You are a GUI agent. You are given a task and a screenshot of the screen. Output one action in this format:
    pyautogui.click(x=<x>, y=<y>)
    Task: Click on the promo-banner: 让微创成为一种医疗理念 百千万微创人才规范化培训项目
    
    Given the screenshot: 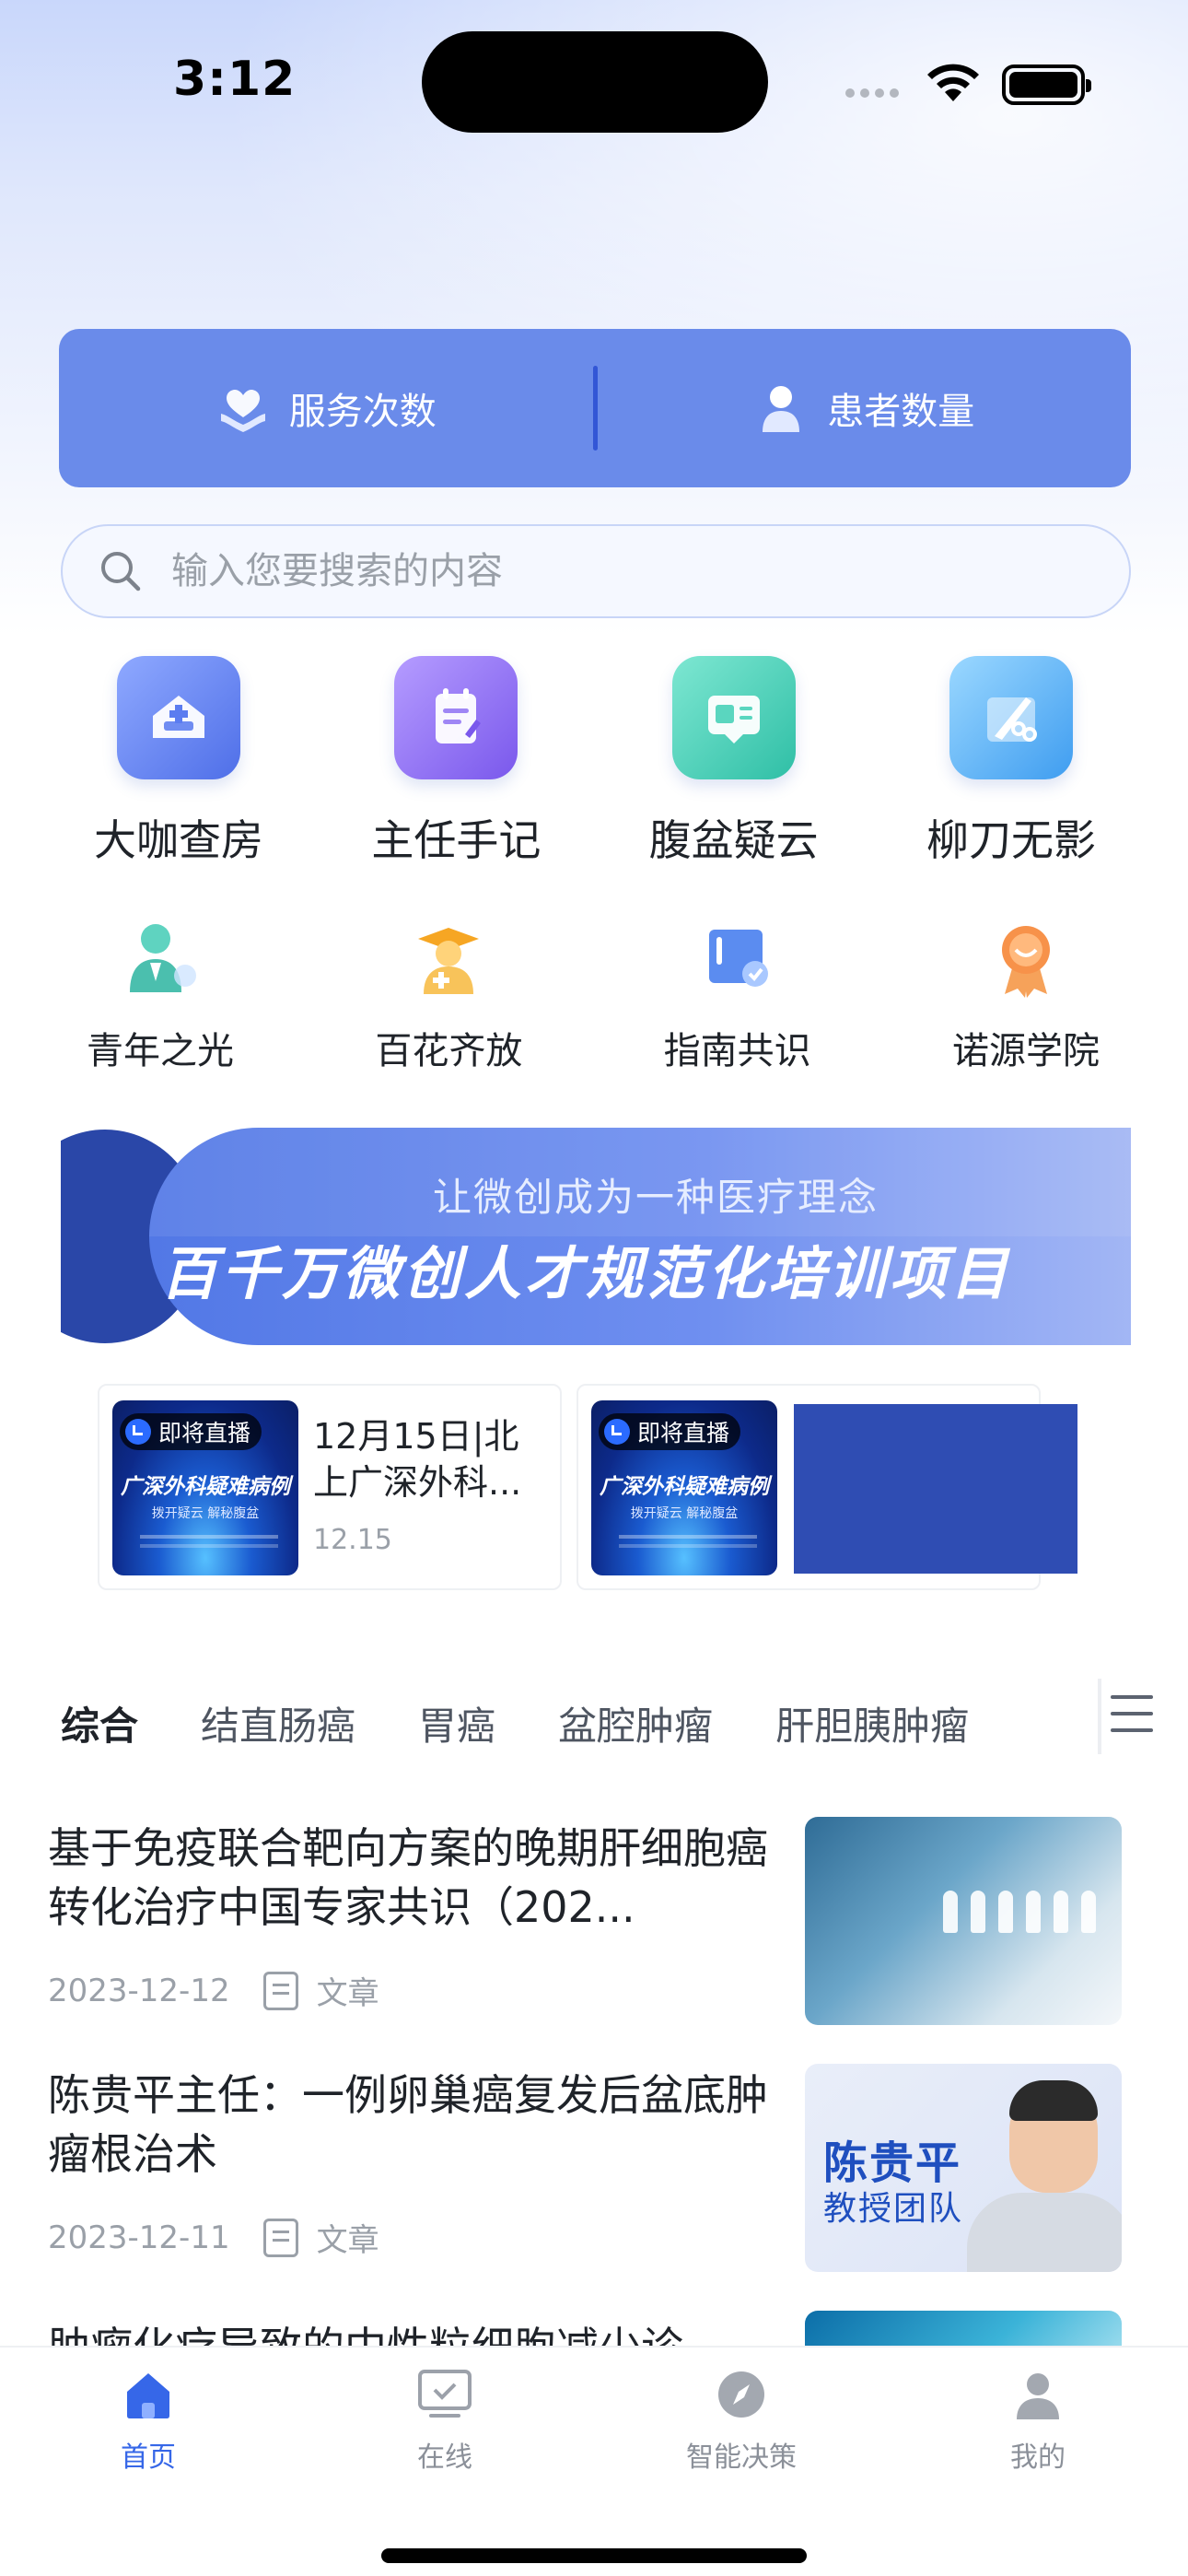 What is the action you would take?
    pyautogui.click(x=596, y=1236)
    